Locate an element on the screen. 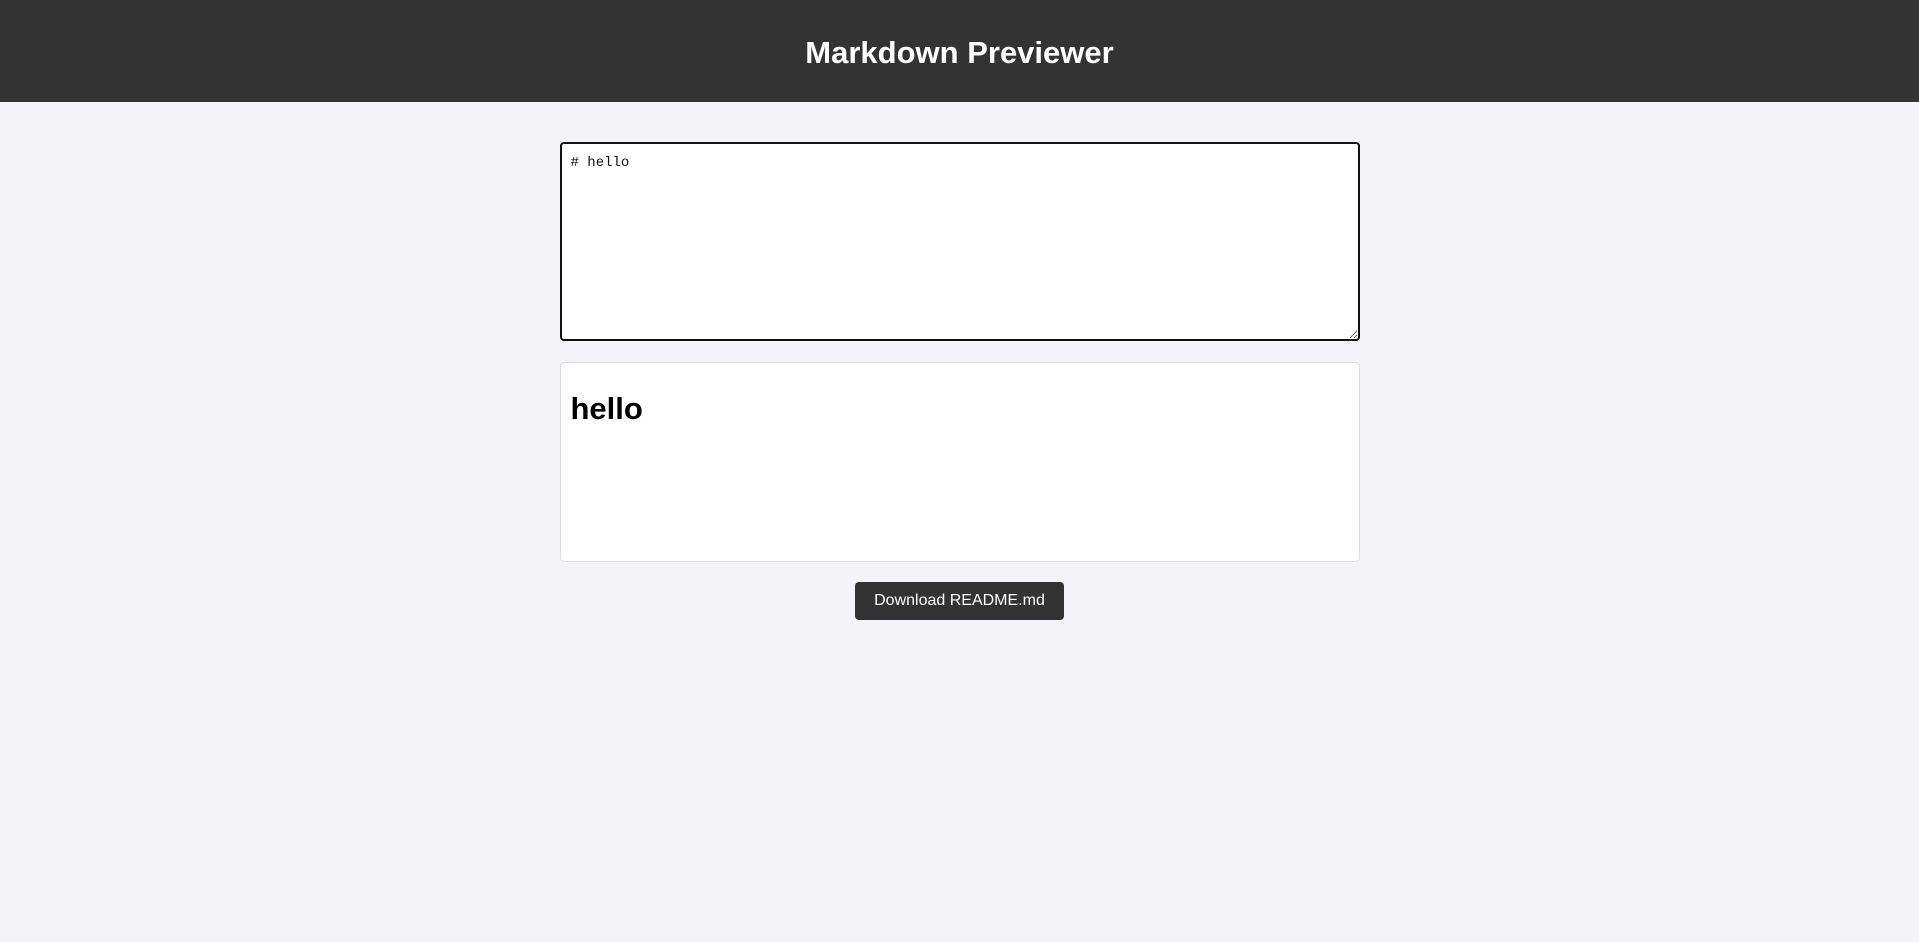  download-readme-button: Download README.md is located at coordinates (959, 601).